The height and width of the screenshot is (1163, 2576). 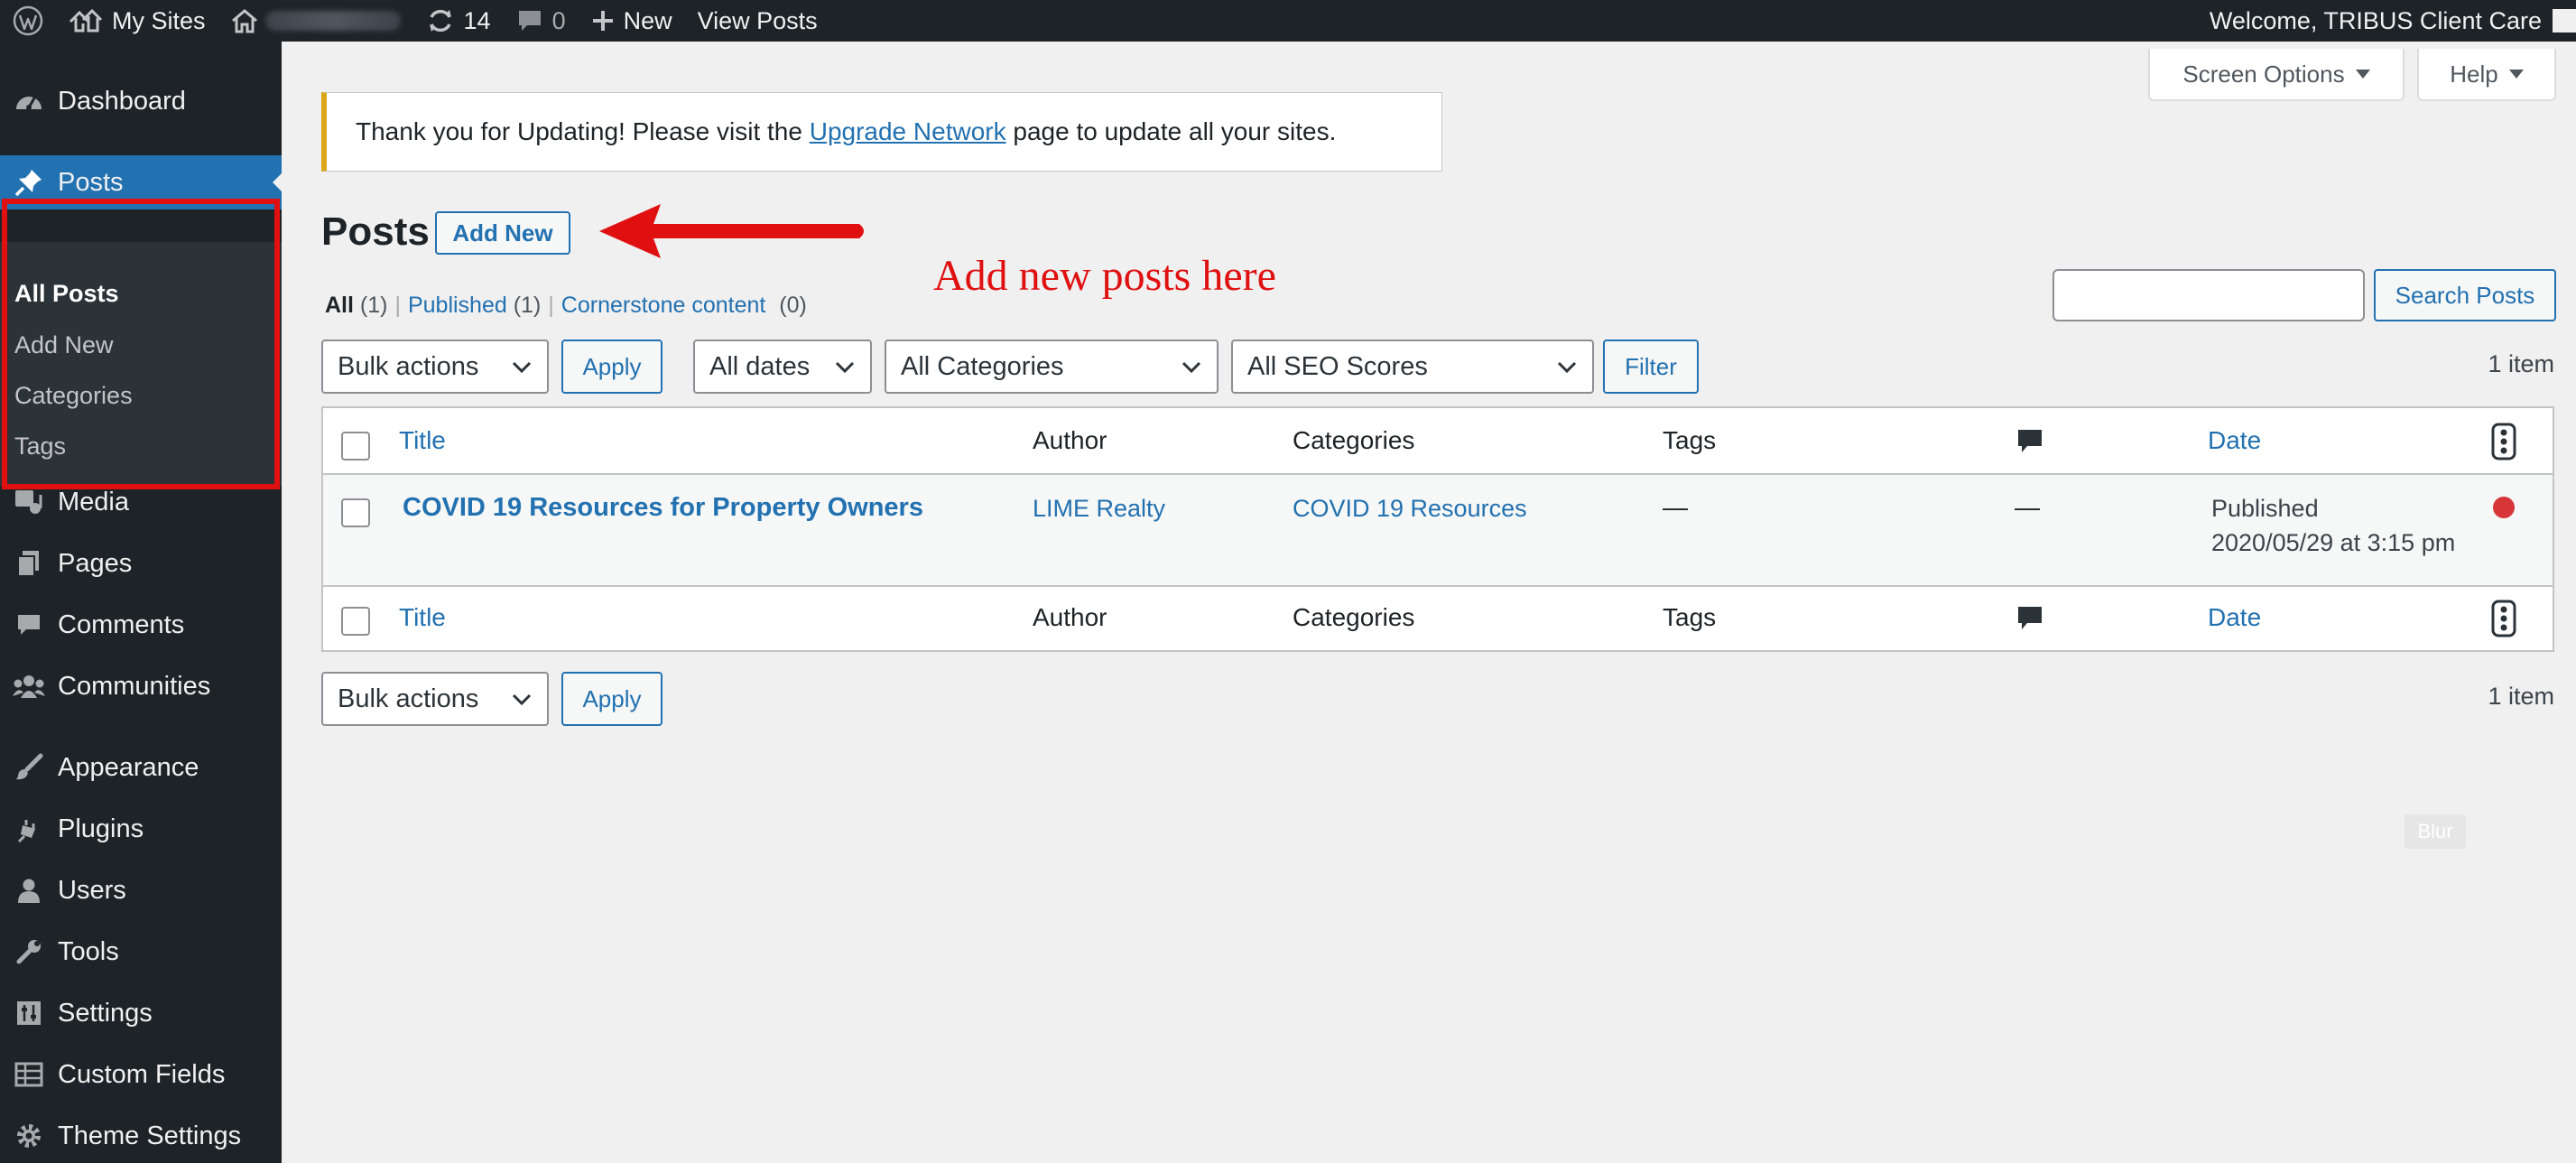 I want to click on comment-icon, so click(x=529, y=21).